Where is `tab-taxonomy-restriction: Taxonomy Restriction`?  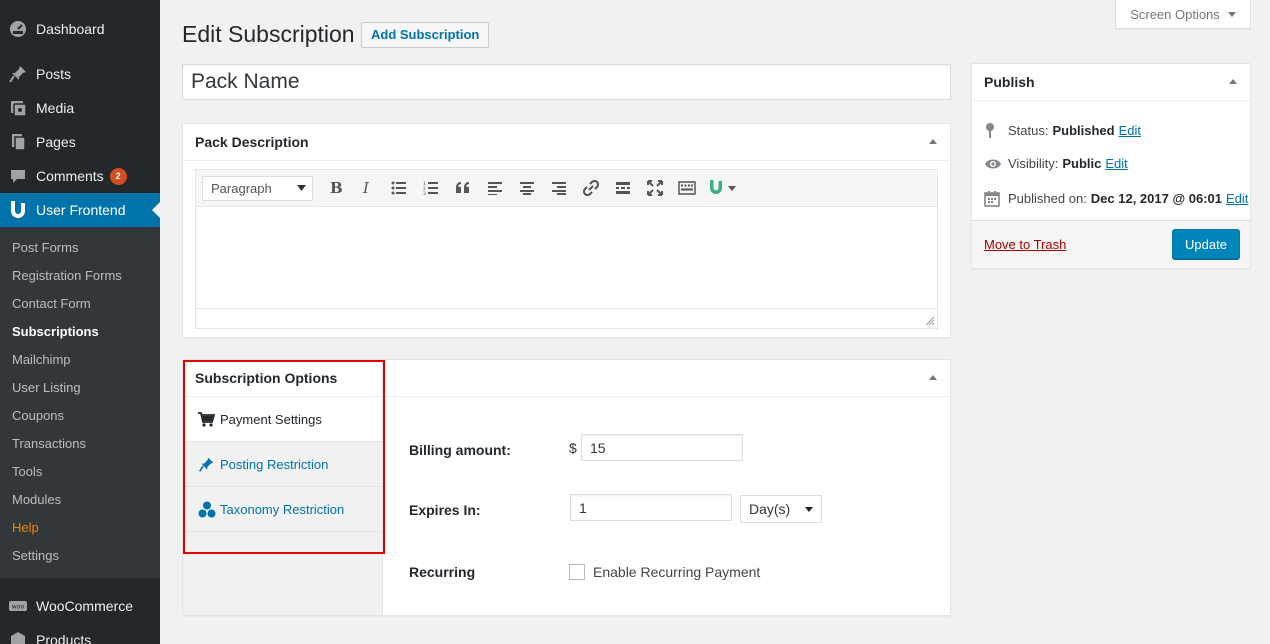 tab-taxonomy-restriction: Taxonomy Restriction is located at coordinates (282, 509).